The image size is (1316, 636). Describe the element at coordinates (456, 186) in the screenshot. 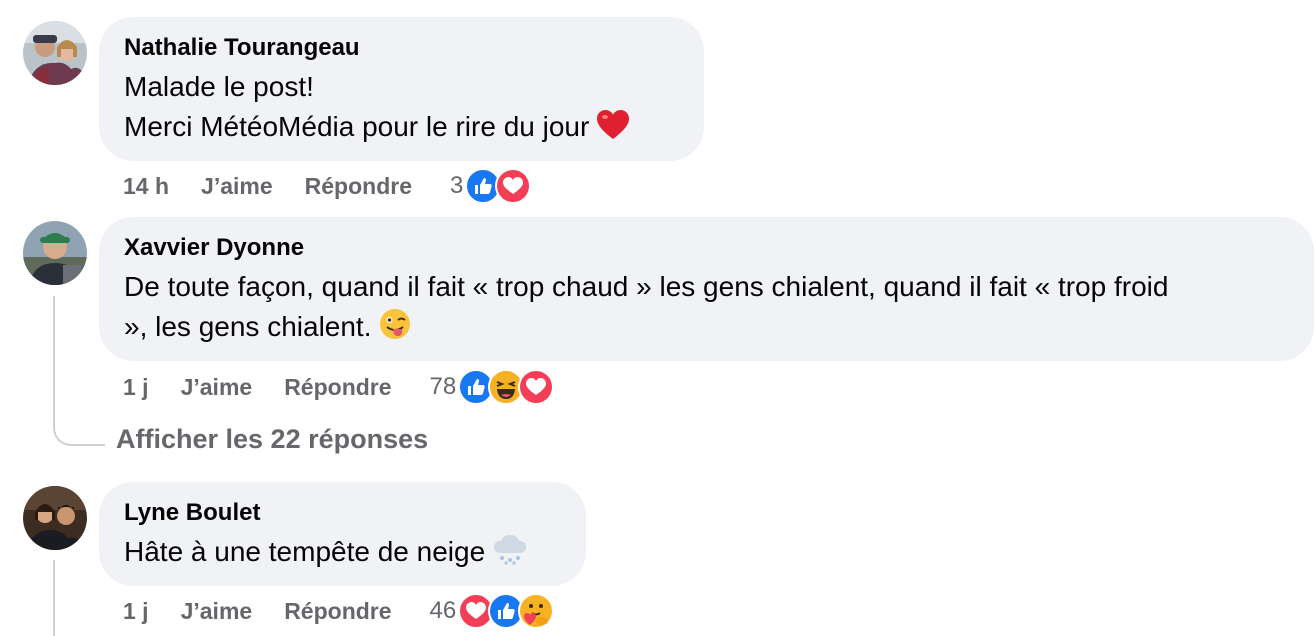

I see `reaction-count: 3` at that location.